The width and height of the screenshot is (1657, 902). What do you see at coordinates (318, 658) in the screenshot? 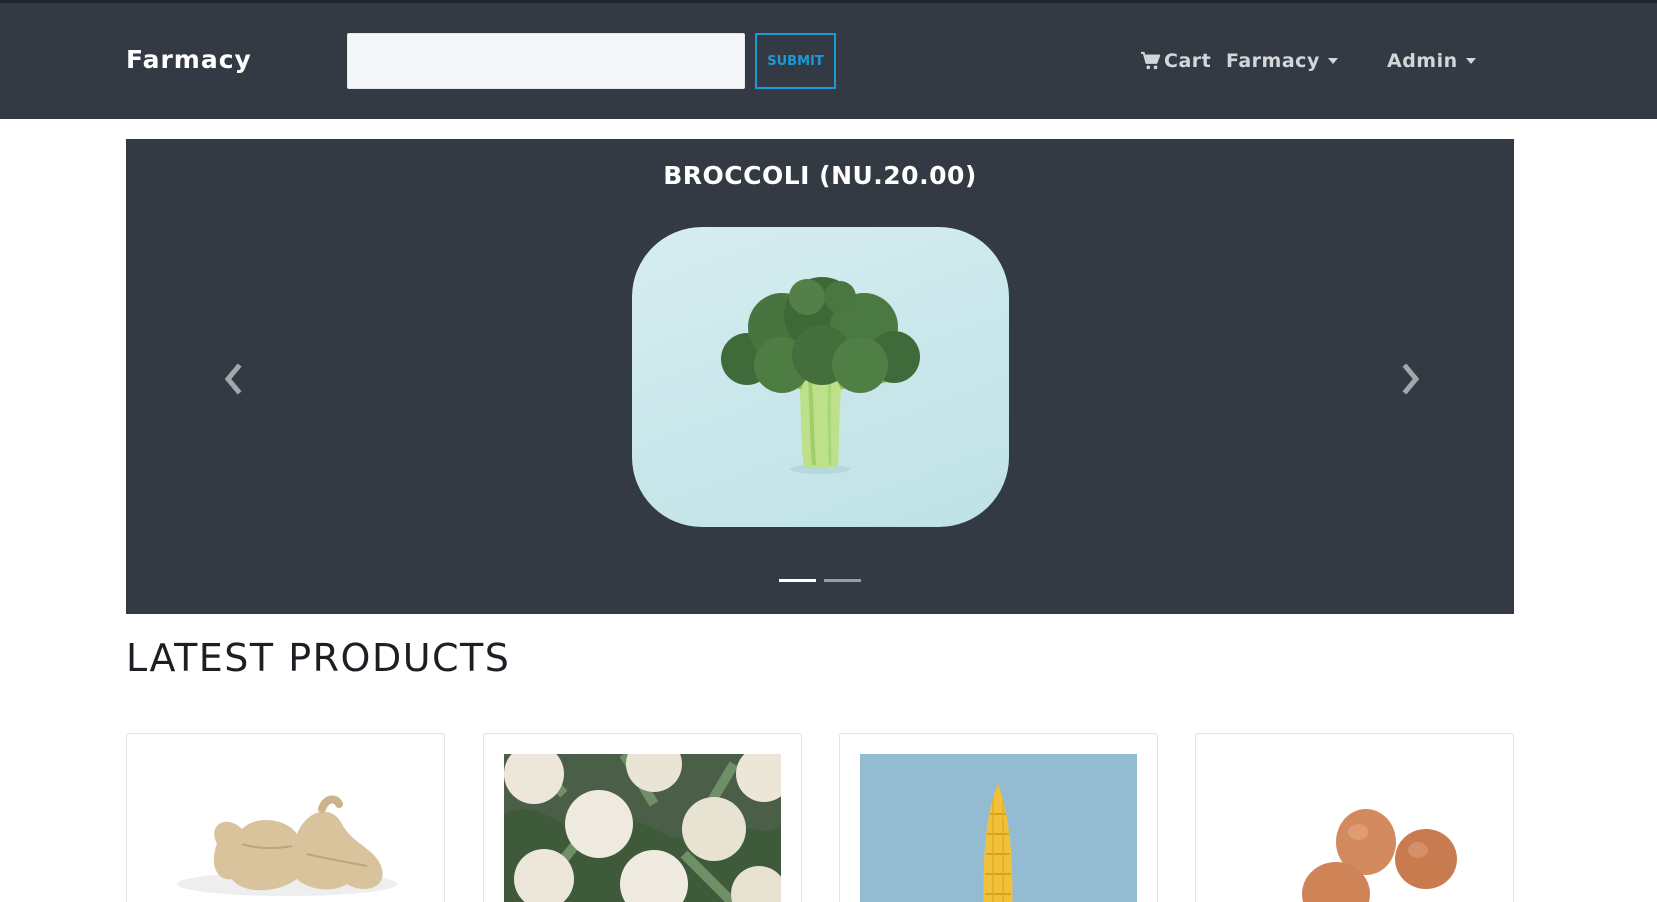
I see `latest-products-heading: LATEST PRODUCTS` at bounding box center [318, 658].